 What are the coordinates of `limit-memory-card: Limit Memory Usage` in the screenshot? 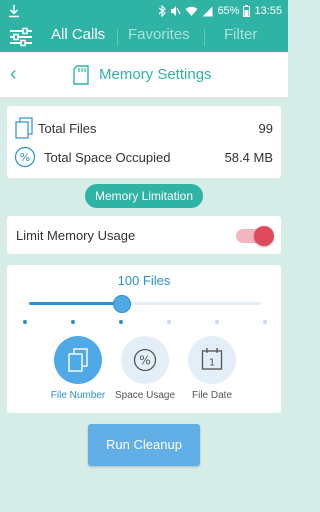 It's located at (144, 235).